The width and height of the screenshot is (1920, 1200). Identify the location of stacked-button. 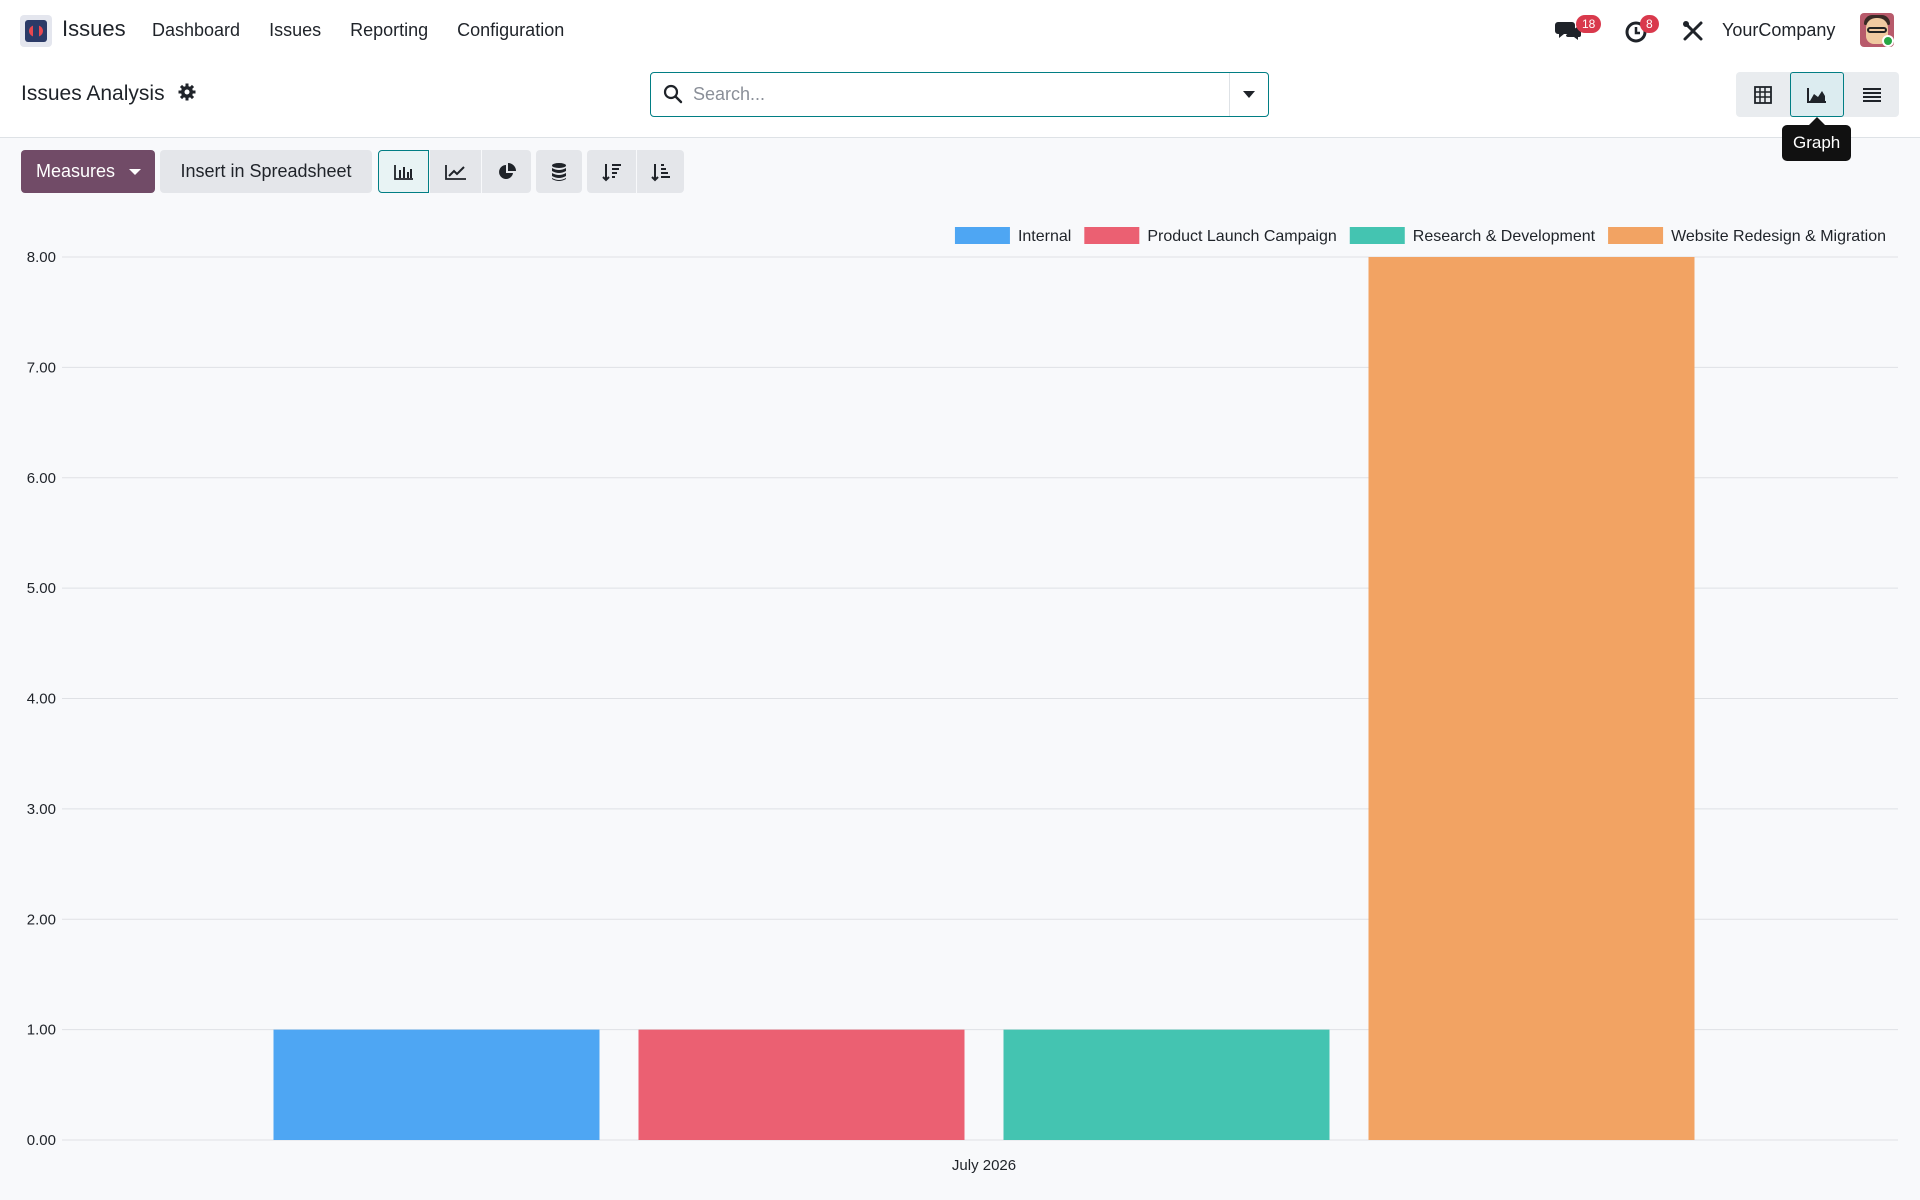
(559, 171).